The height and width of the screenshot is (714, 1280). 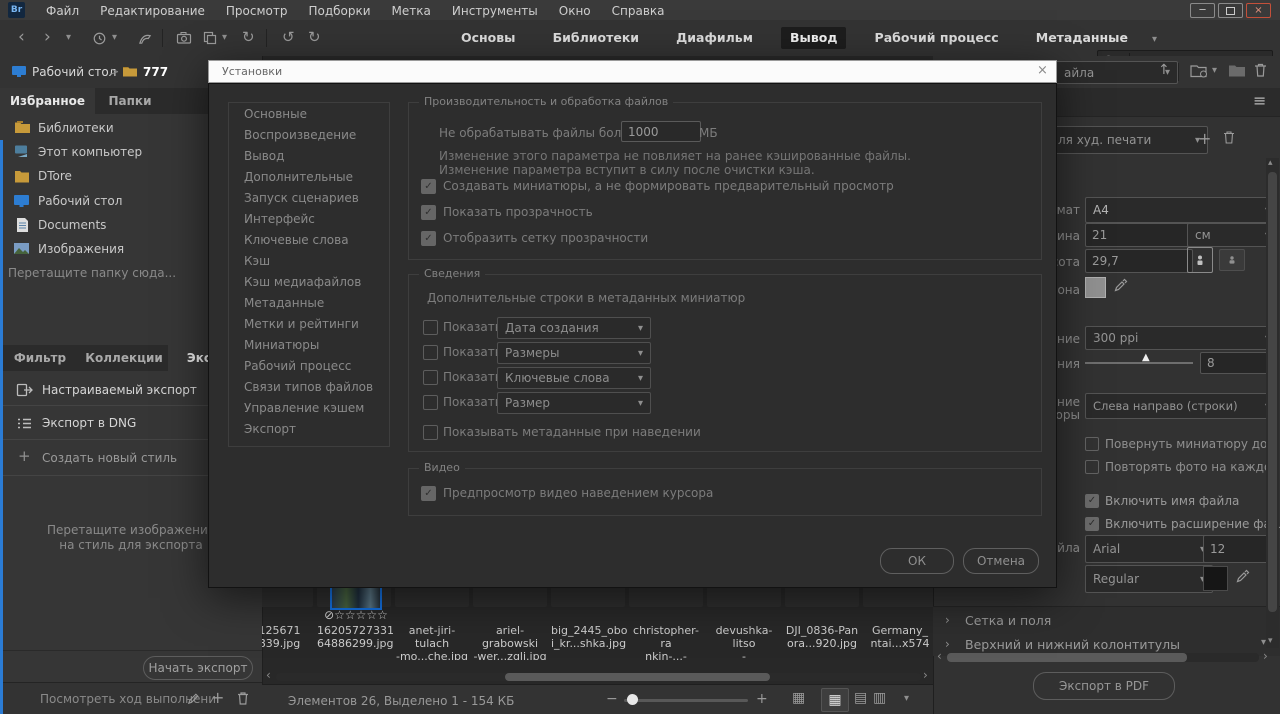 What do you see at coordinates (1265, 656) in the screenshot?
I see `scroll-right-arrow: ›` at bounding box center [1265, 656].